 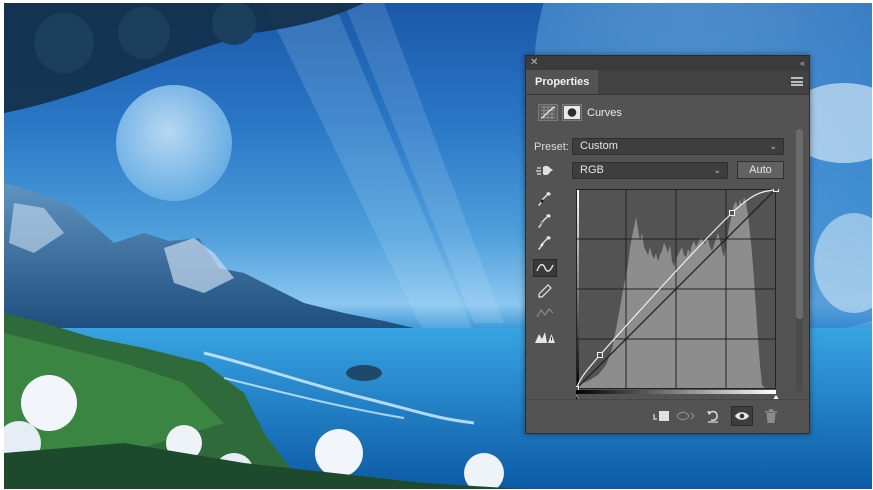 What do you see at coordinates (545, 199) in the screenshot?
I see `black-point-eyedropper-icon` at bounding box center [545, 199].